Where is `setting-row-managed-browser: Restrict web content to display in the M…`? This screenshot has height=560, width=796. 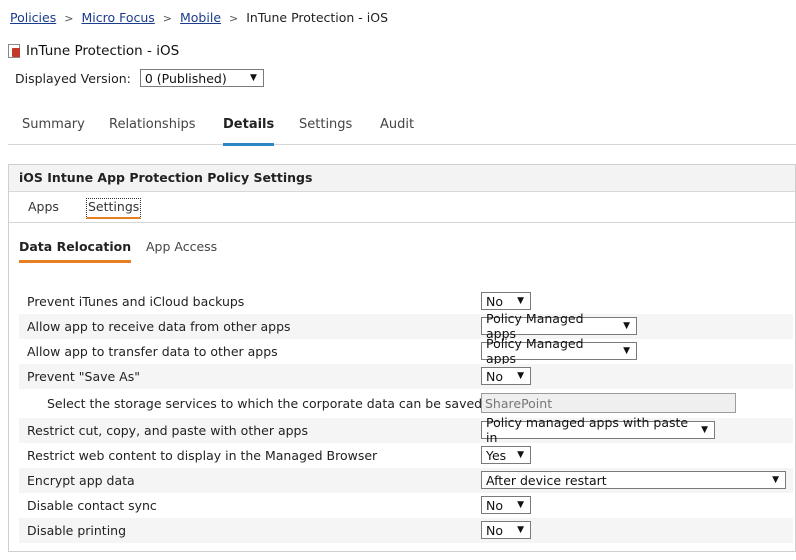
setting-row-managed-browser: Restrict web content to display in the M… is located at coordinates (406, 455).